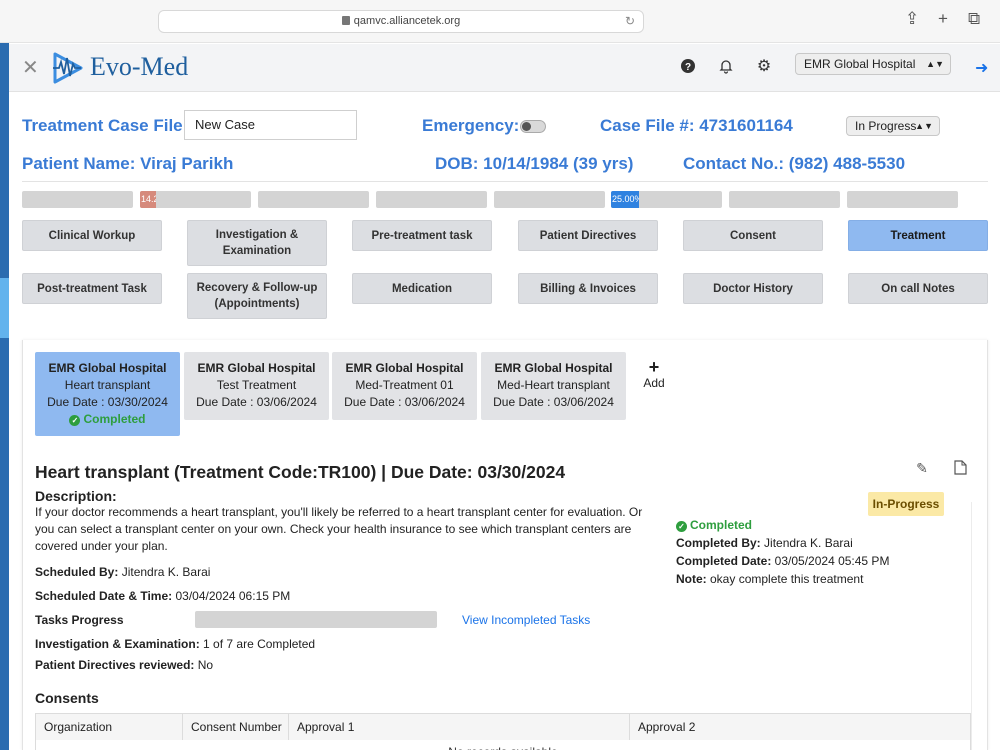  I want to click on tab-doctor-history: Doctor History, so click(753, 288).